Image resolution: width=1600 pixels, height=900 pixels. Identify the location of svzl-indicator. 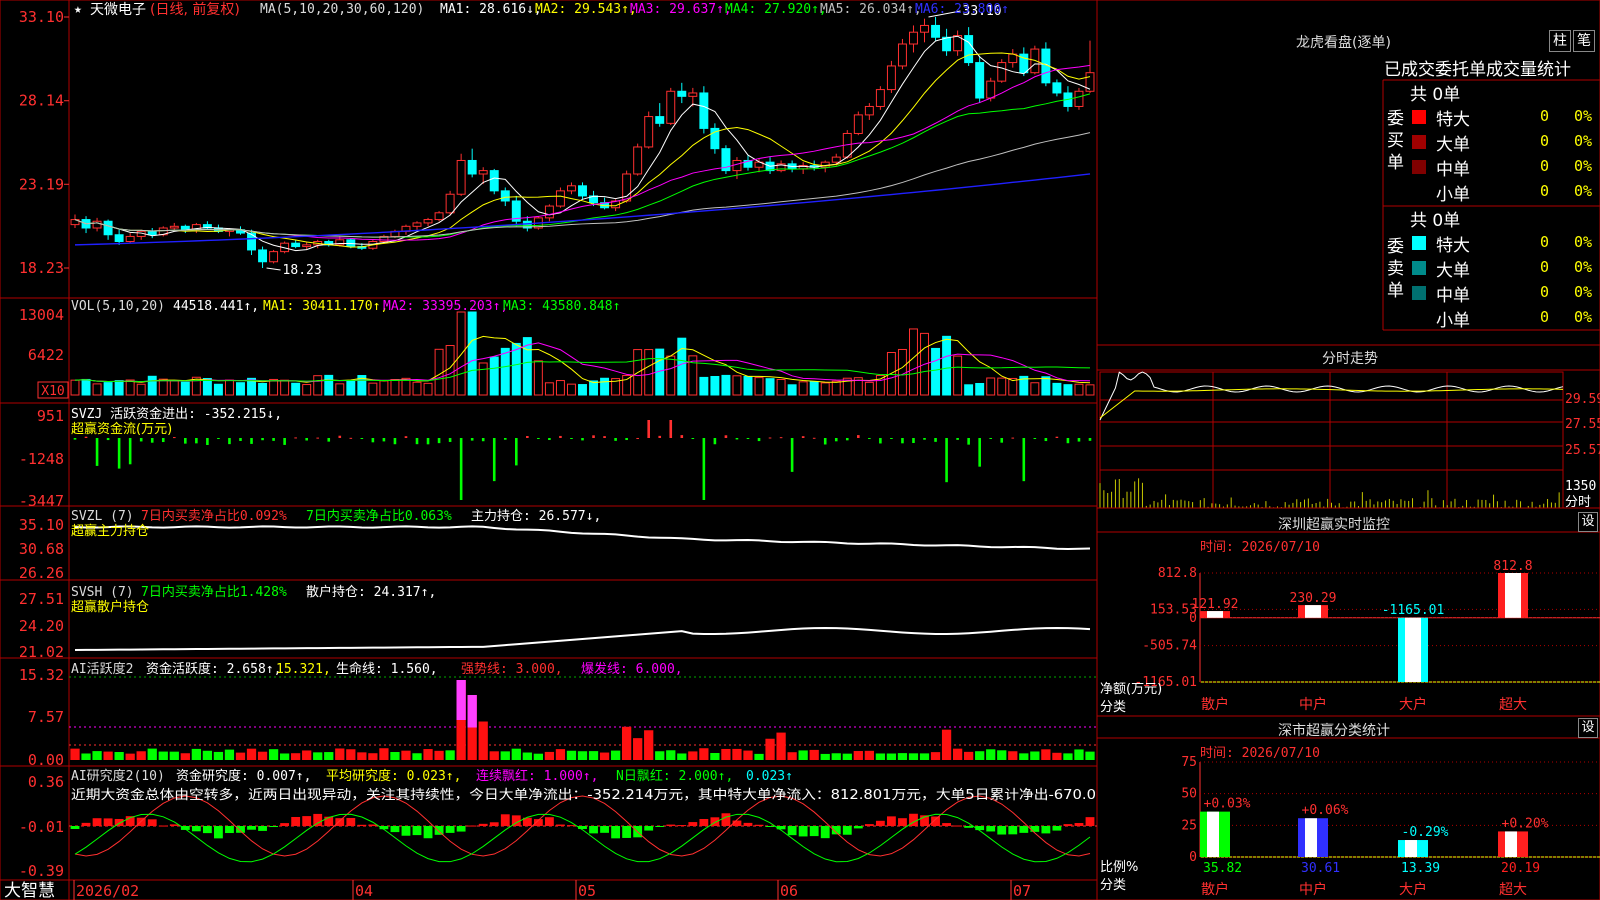
(582, 537).